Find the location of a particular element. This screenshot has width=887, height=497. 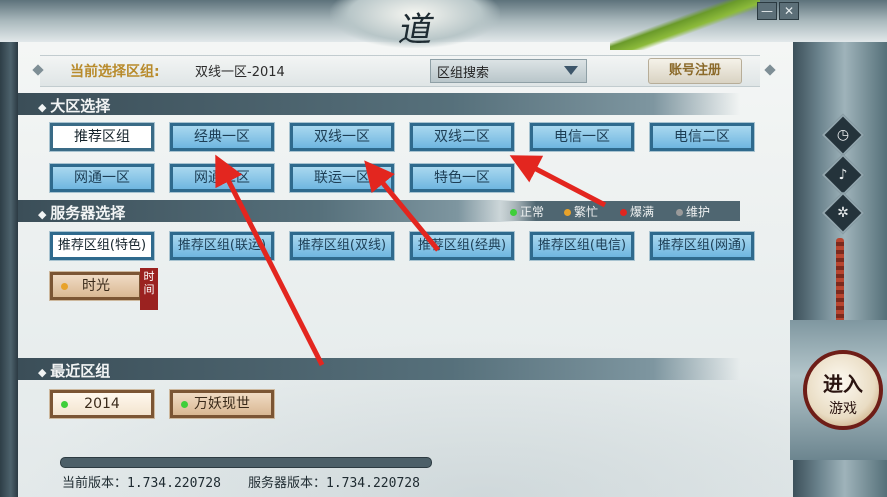

server-button-label: 时光 is located at coordinates (96, 286).